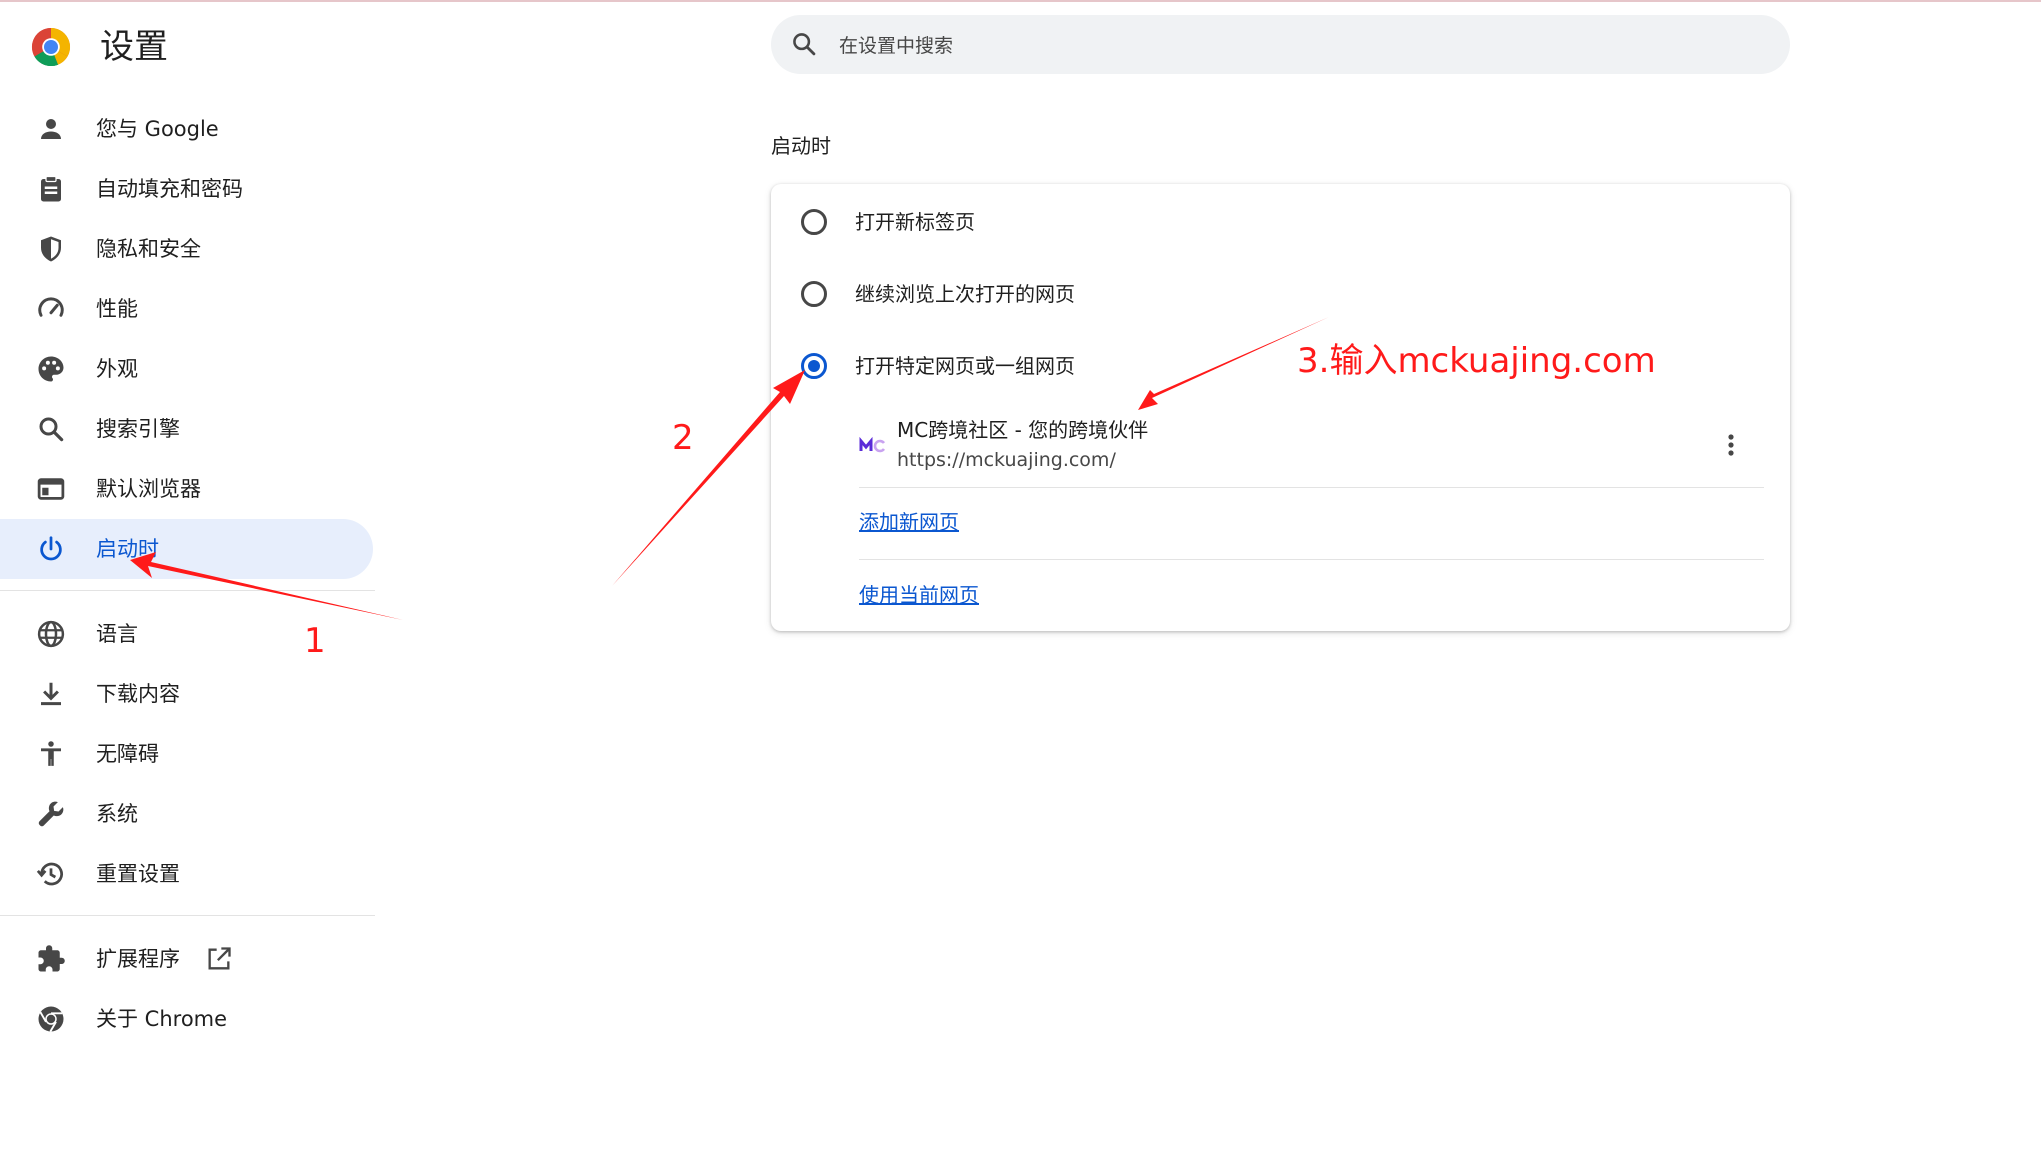  I want to click on section-title-on-startup: 启动时, so click(801, 146).